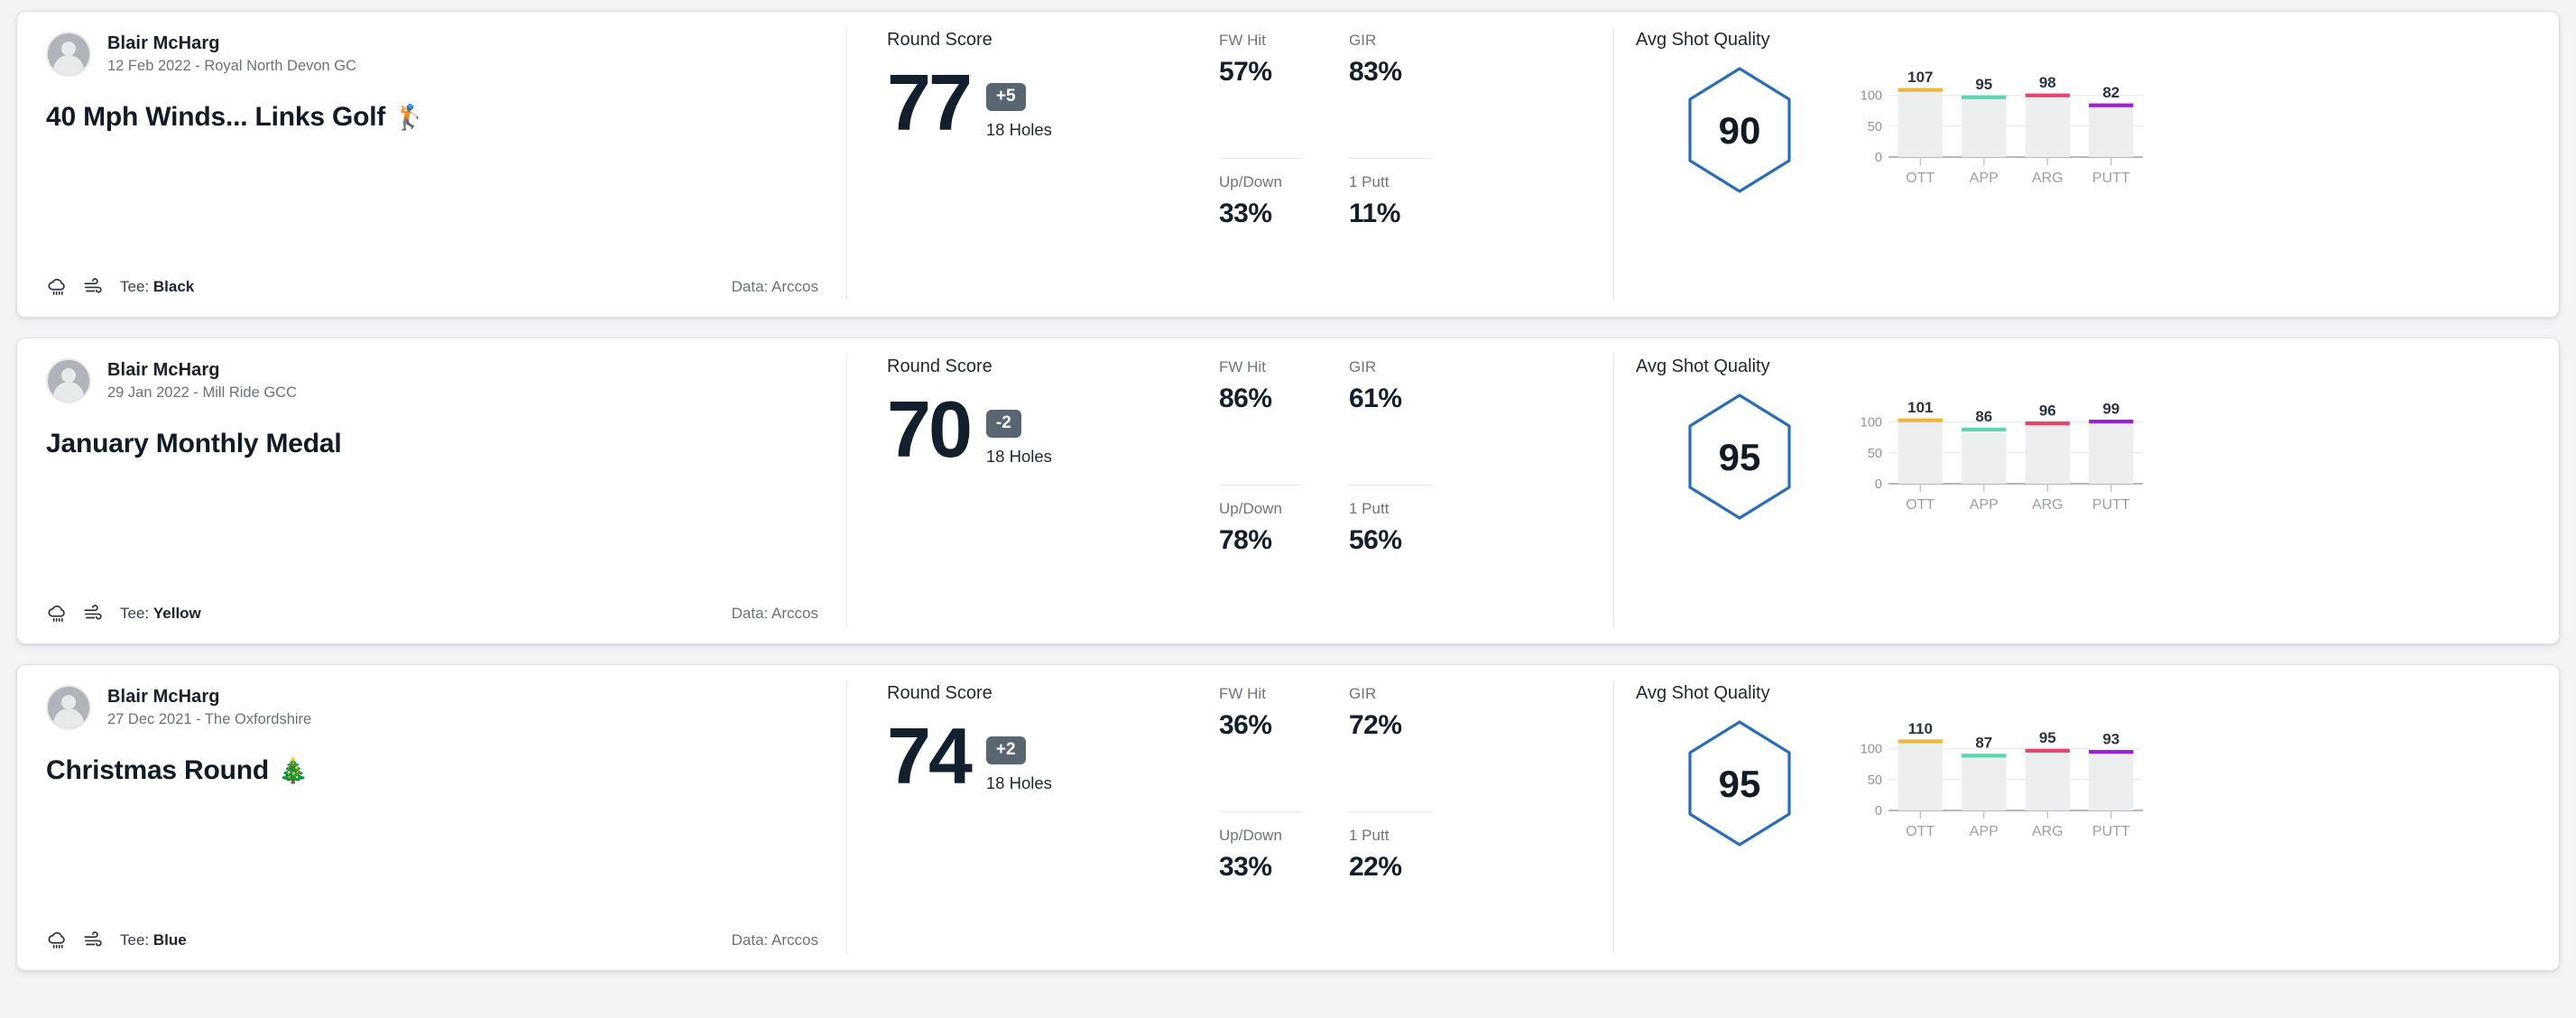 The image size is (2576, 1018). I want to click on quality-body: 90 0 50 100 107 OTT 95 APP 98 ARG 82 PUTT, so click(2079, 129).